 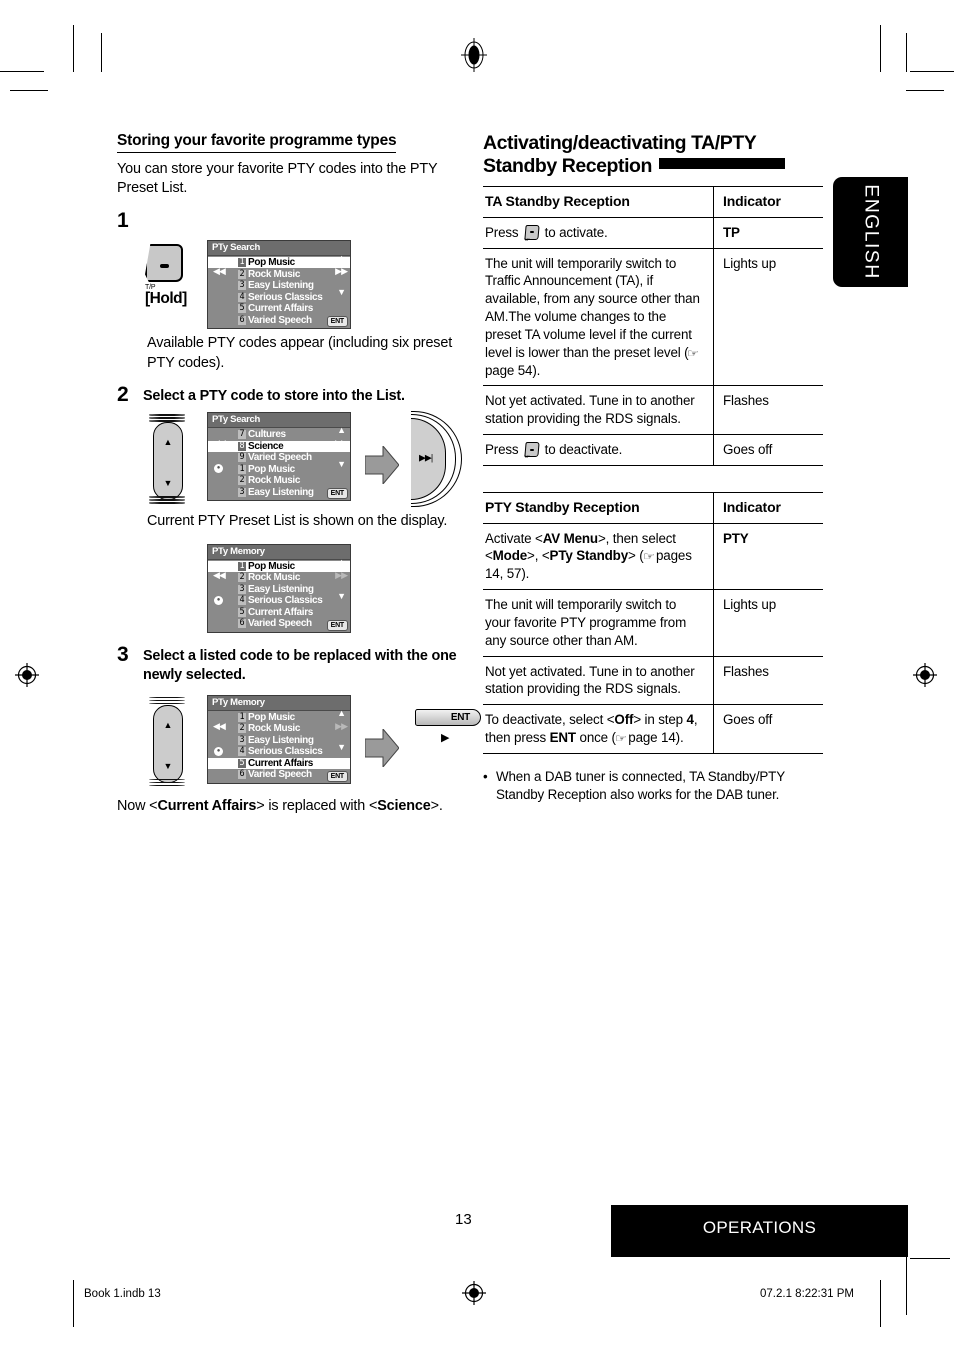 What do you see at coordinates (532, 233) in the screenshot?
I see `tp-button-inline-icon: T/P` at bounding box center [532, 233].